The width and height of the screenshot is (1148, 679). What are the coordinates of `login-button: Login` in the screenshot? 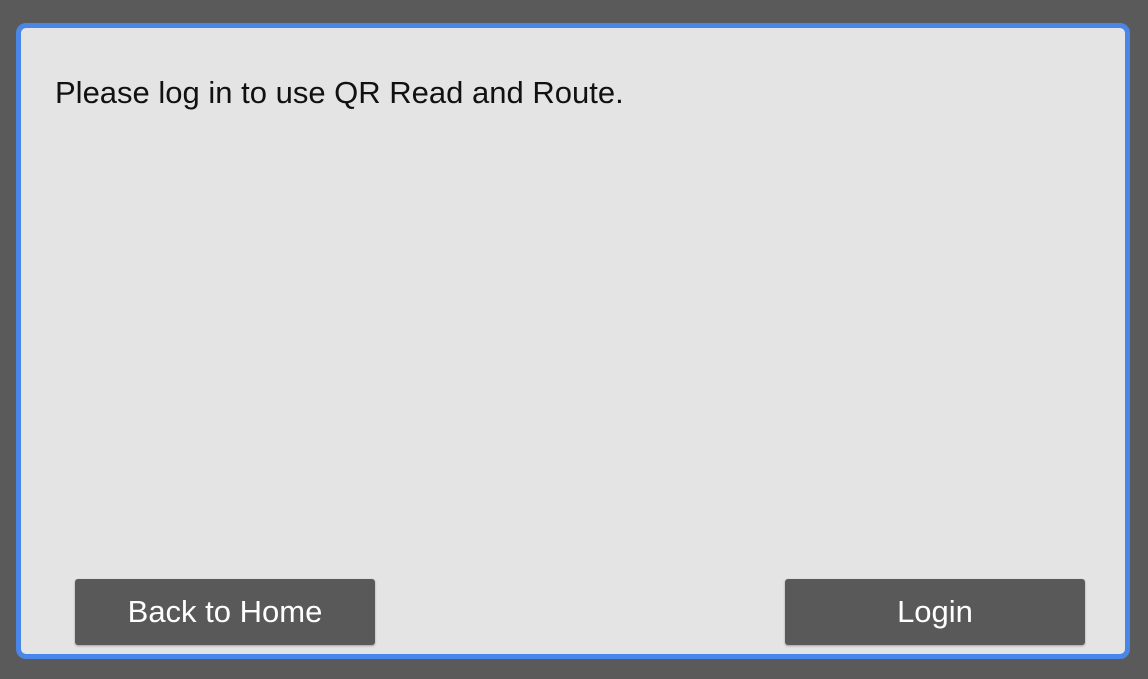 It's located at (935, 612).